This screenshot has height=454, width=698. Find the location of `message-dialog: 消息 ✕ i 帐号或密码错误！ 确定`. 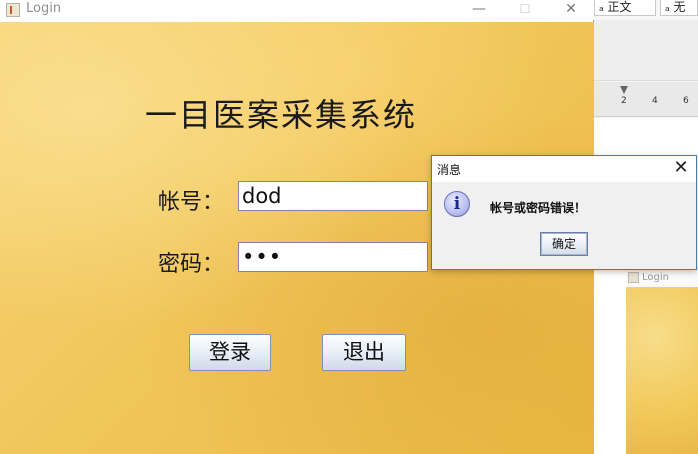

message-dialog: 消息 ✕ i 帐号或密码错误！ 确定 is located at coordinates (564, 212).